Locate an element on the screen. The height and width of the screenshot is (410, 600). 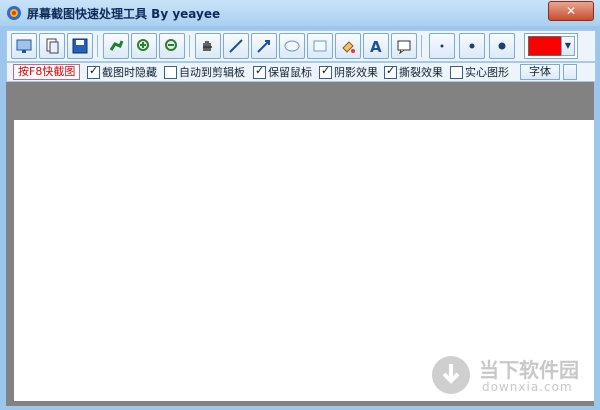
note-icon is located at coordinates (404, 47).